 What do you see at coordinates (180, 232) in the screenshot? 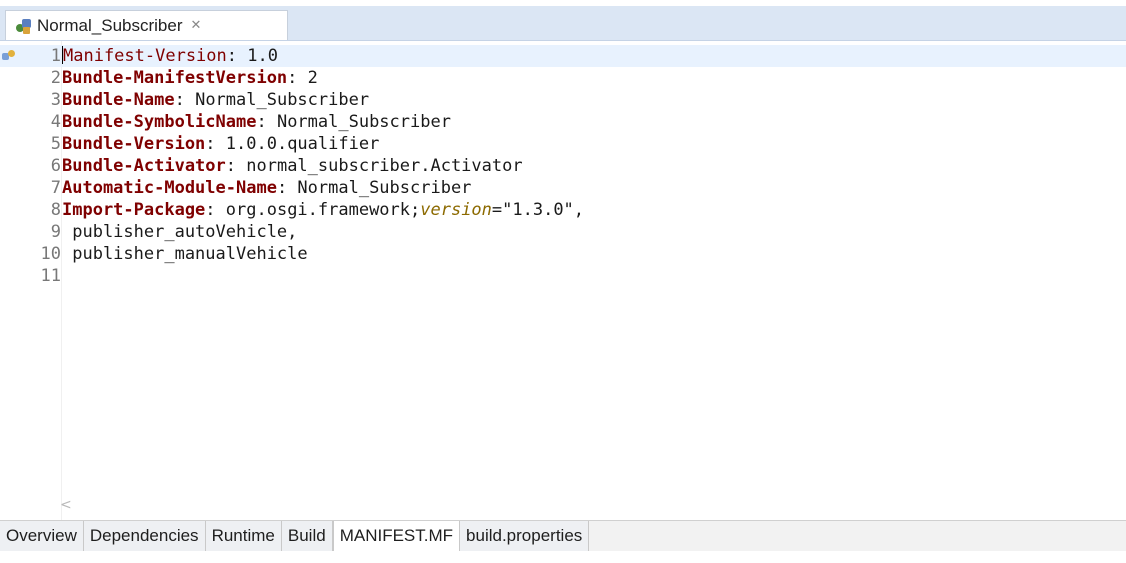
I see `continuation-value: publisher_autoVehicle,` at bounding box center [180, 232].